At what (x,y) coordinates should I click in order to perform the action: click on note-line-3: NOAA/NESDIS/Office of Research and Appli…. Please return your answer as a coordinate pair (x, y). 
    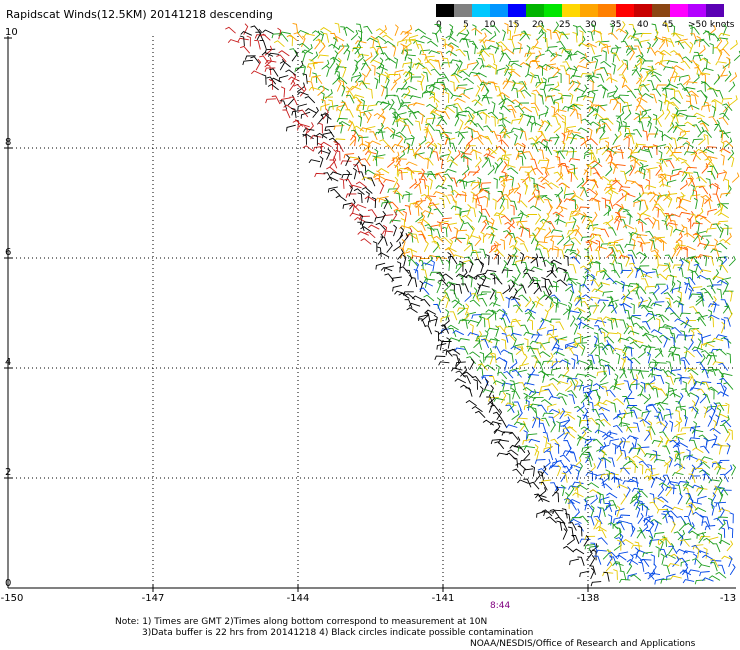
    Looking at the image, I should click on (583, 644).